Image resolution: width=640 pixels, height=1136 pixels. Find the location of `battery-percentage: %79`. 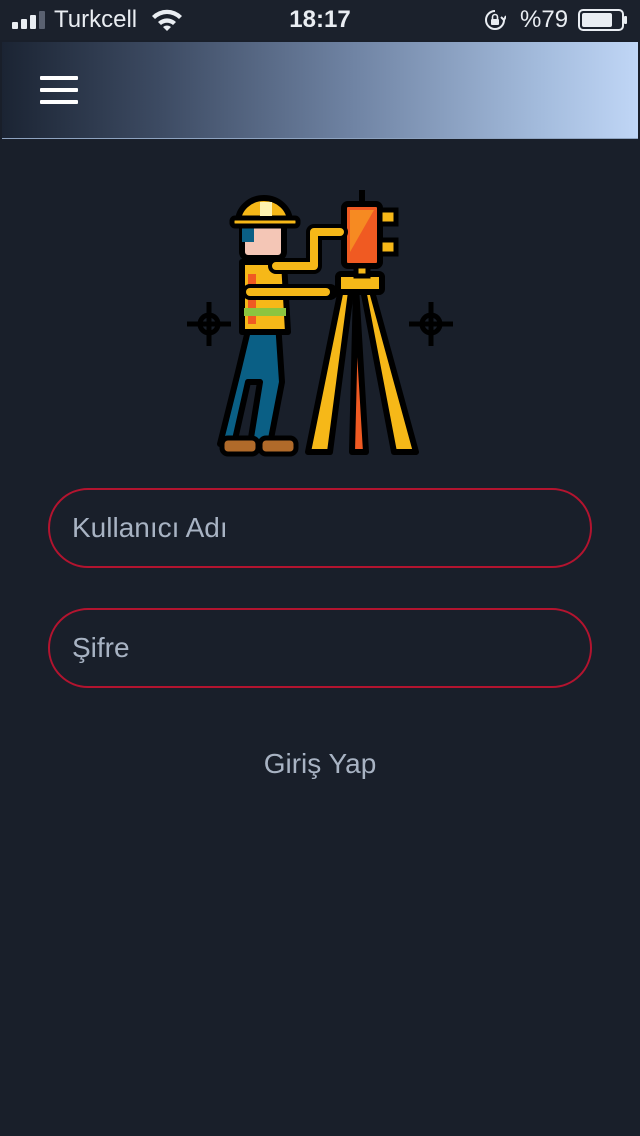

battery-percentage: %79 is located at coordinates (544, 19).